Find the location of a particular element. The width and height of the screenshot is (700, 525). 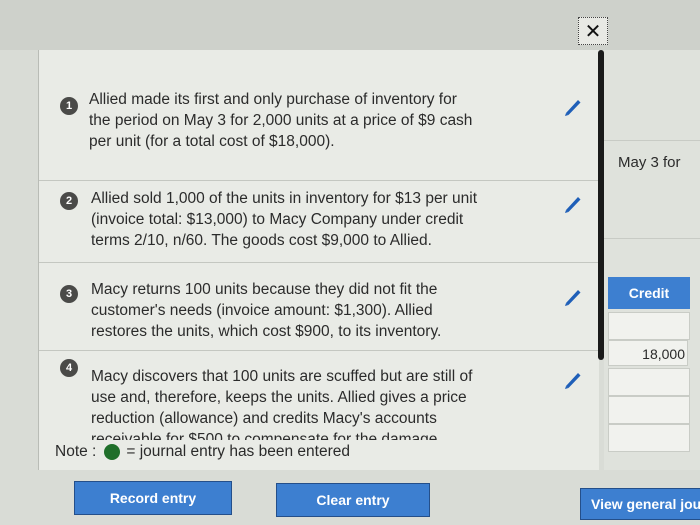

item-number-badge: 4 is located at coordinates (69, 368).